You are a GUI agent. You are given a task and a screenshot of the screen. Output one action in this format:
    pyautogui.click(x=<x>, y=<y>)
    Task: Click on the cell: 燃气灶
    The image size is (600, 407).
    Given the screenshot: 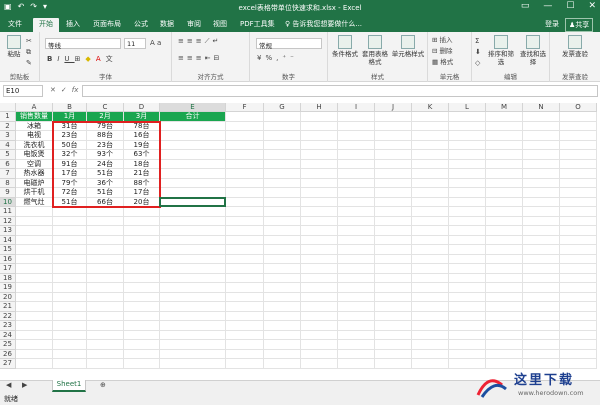 What is the action you would take?
    pyautogui.click(x=34, y=202)
    